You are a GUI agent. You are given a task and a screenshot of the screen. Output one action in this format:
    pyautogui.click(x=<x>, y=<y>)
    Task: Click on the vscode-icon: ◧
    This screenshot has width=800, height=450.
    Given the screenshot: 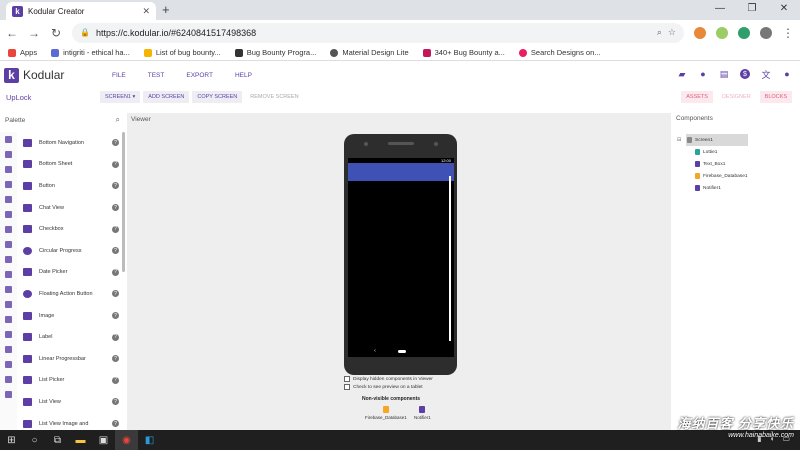 What is the action you would take?
    pyautogui.click(x=149, y=440)
    